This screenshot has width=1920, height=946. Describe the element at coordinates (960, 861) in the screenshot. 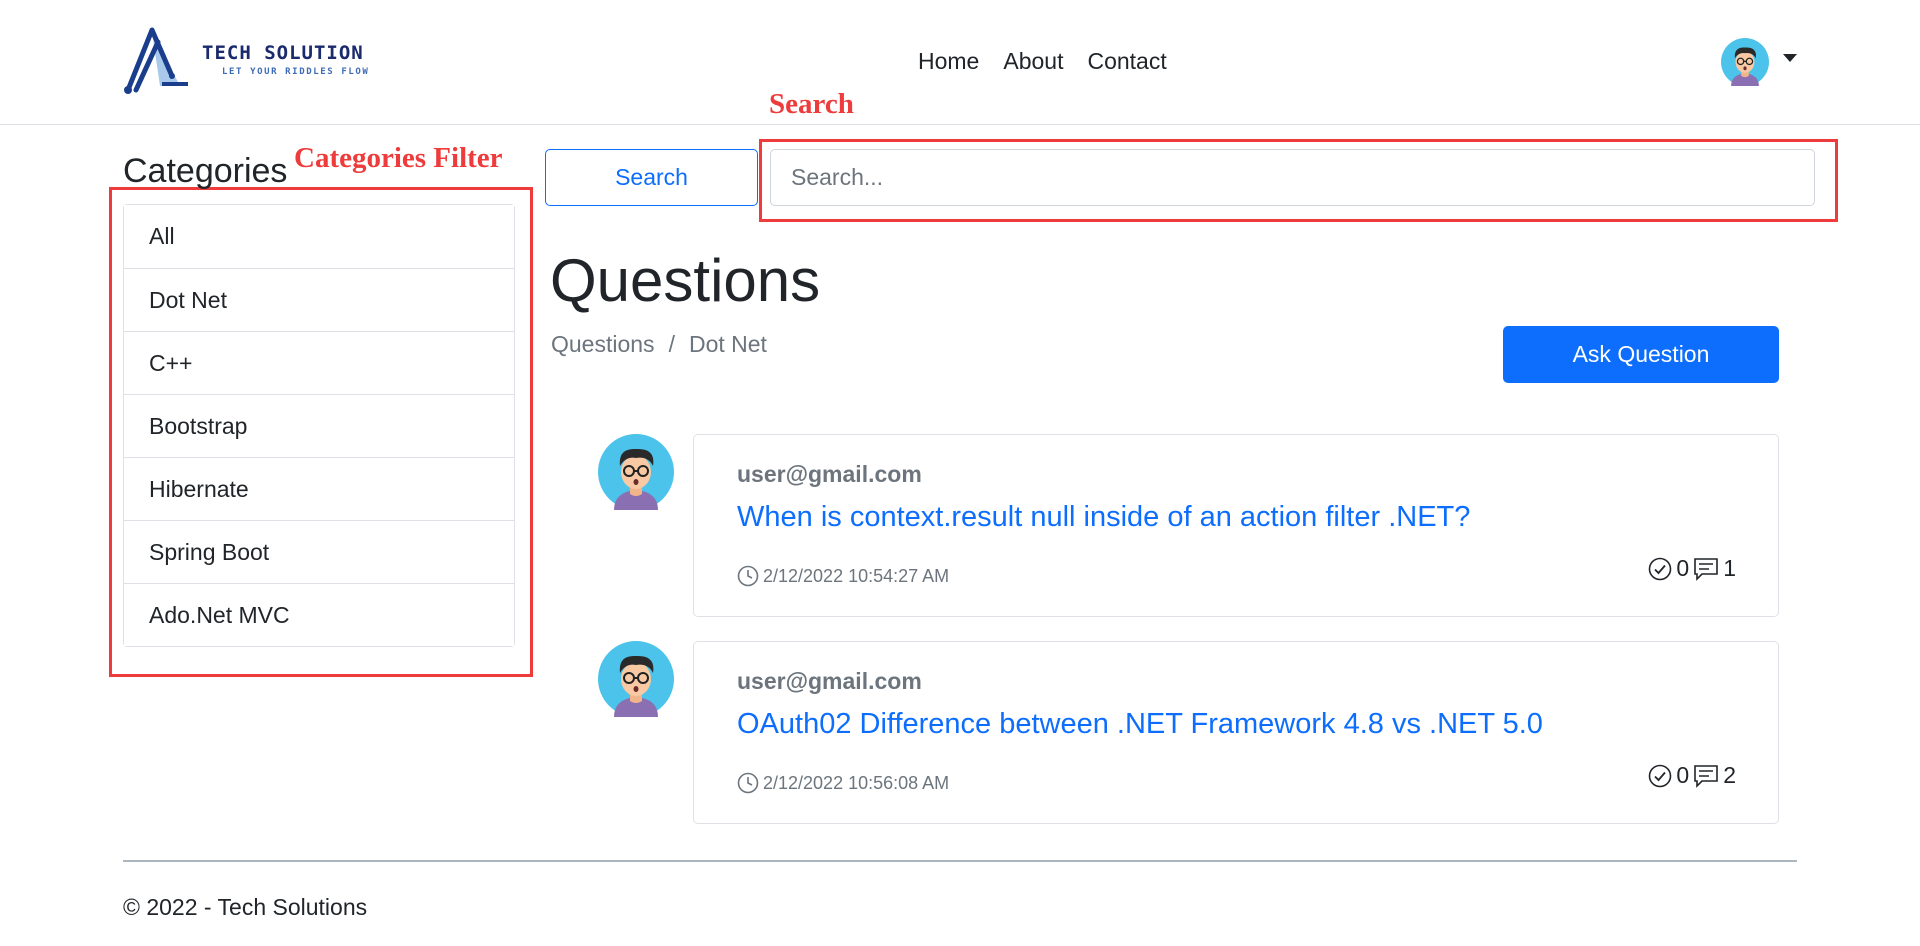

I see `footer-divider` at that location.